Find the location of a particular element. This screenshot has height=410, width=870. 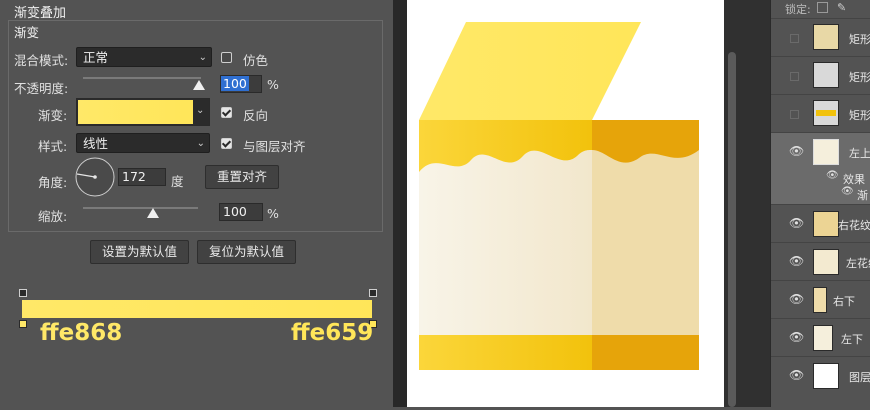

align-with-layer-label: 与图层对齐 is located at coordinates (274, 146).